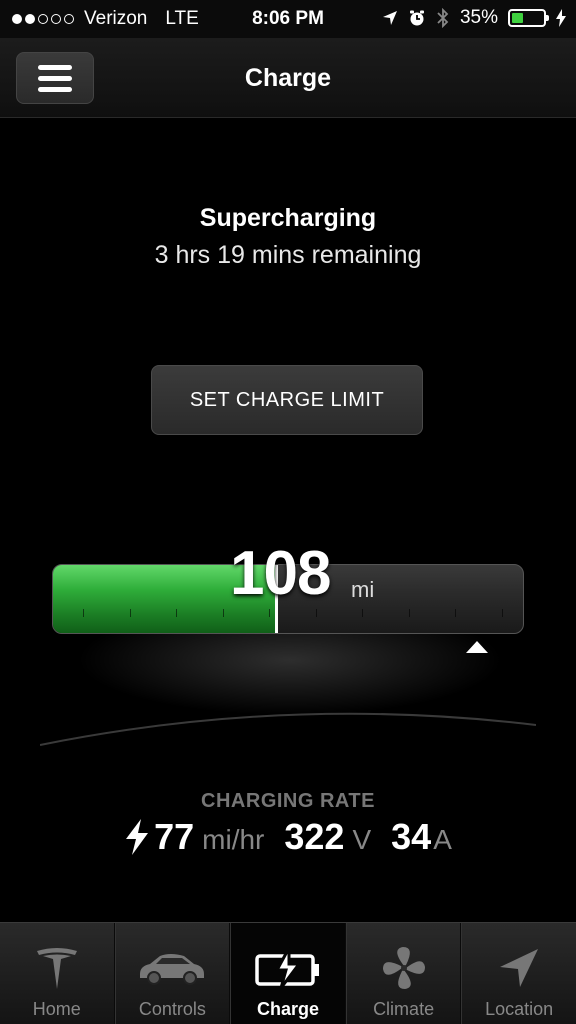  Describe the element at coordinates (287, 400) in the screenshot. I see `set-charge-limit-button: SET CHARGE LIMIT` at that location.